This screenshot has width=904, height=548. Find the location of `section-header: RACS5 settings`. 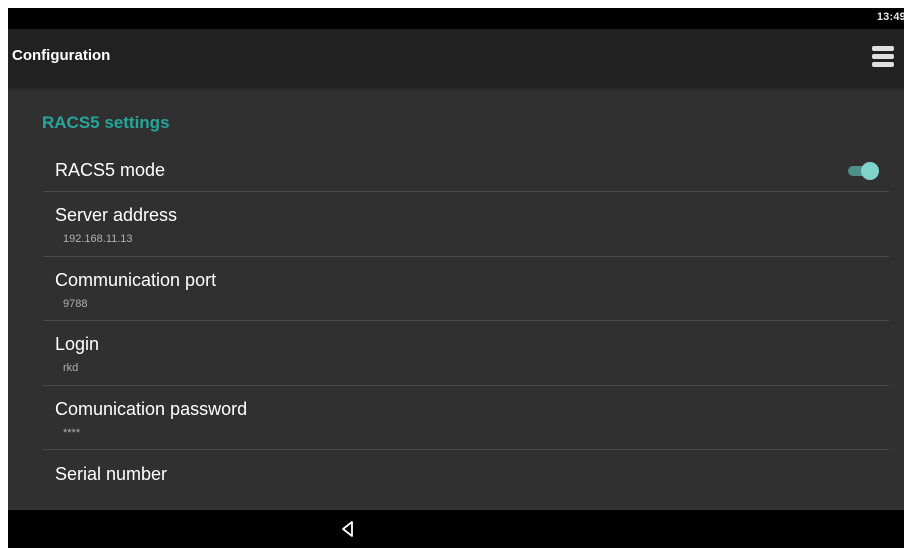

section-header: RACS5 settings is located at coordinates (106, 122).